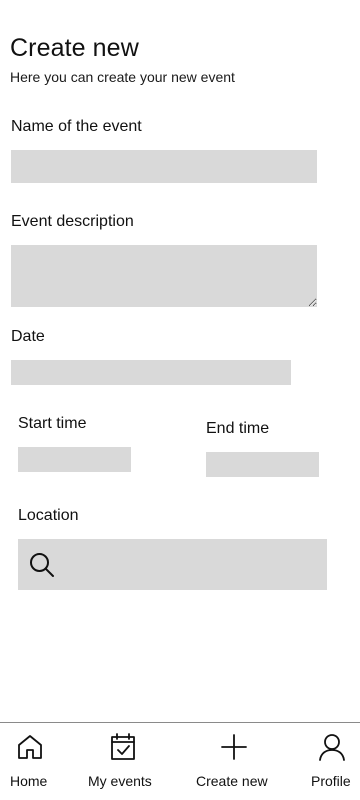 The height and width of the screenshot is (800, 360). Describe the element at coordinates (164, 166) in the screenshot. I see `event-name-input` at that location.